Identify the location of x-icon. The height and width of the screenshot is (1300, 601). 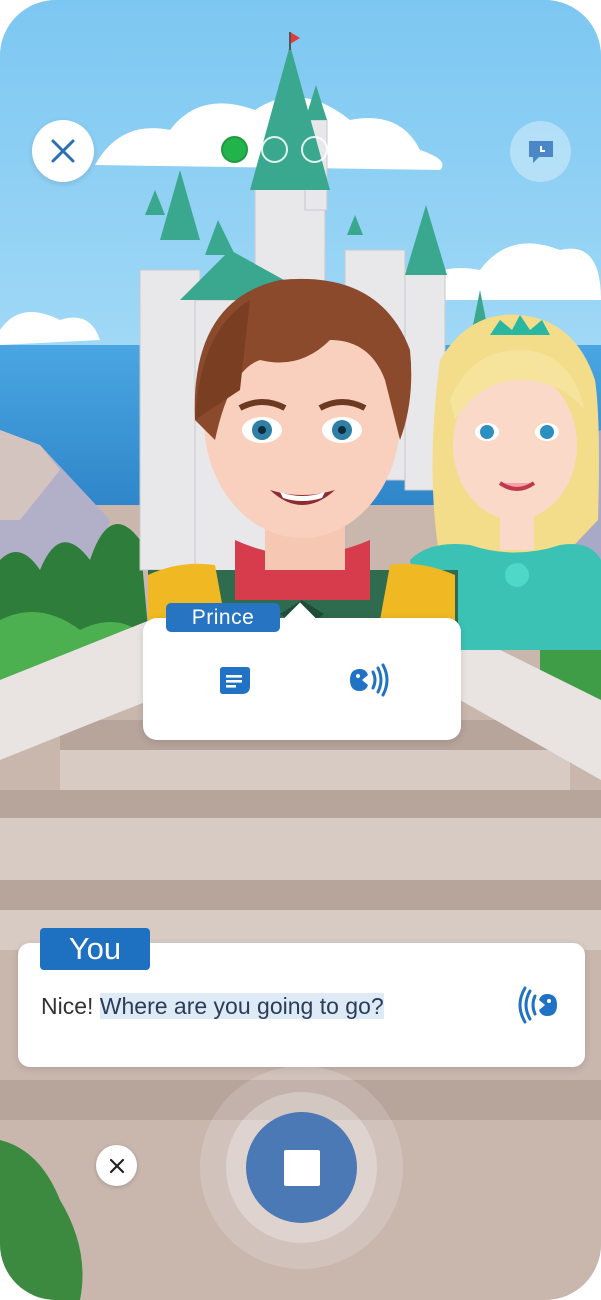
(116, 1165).